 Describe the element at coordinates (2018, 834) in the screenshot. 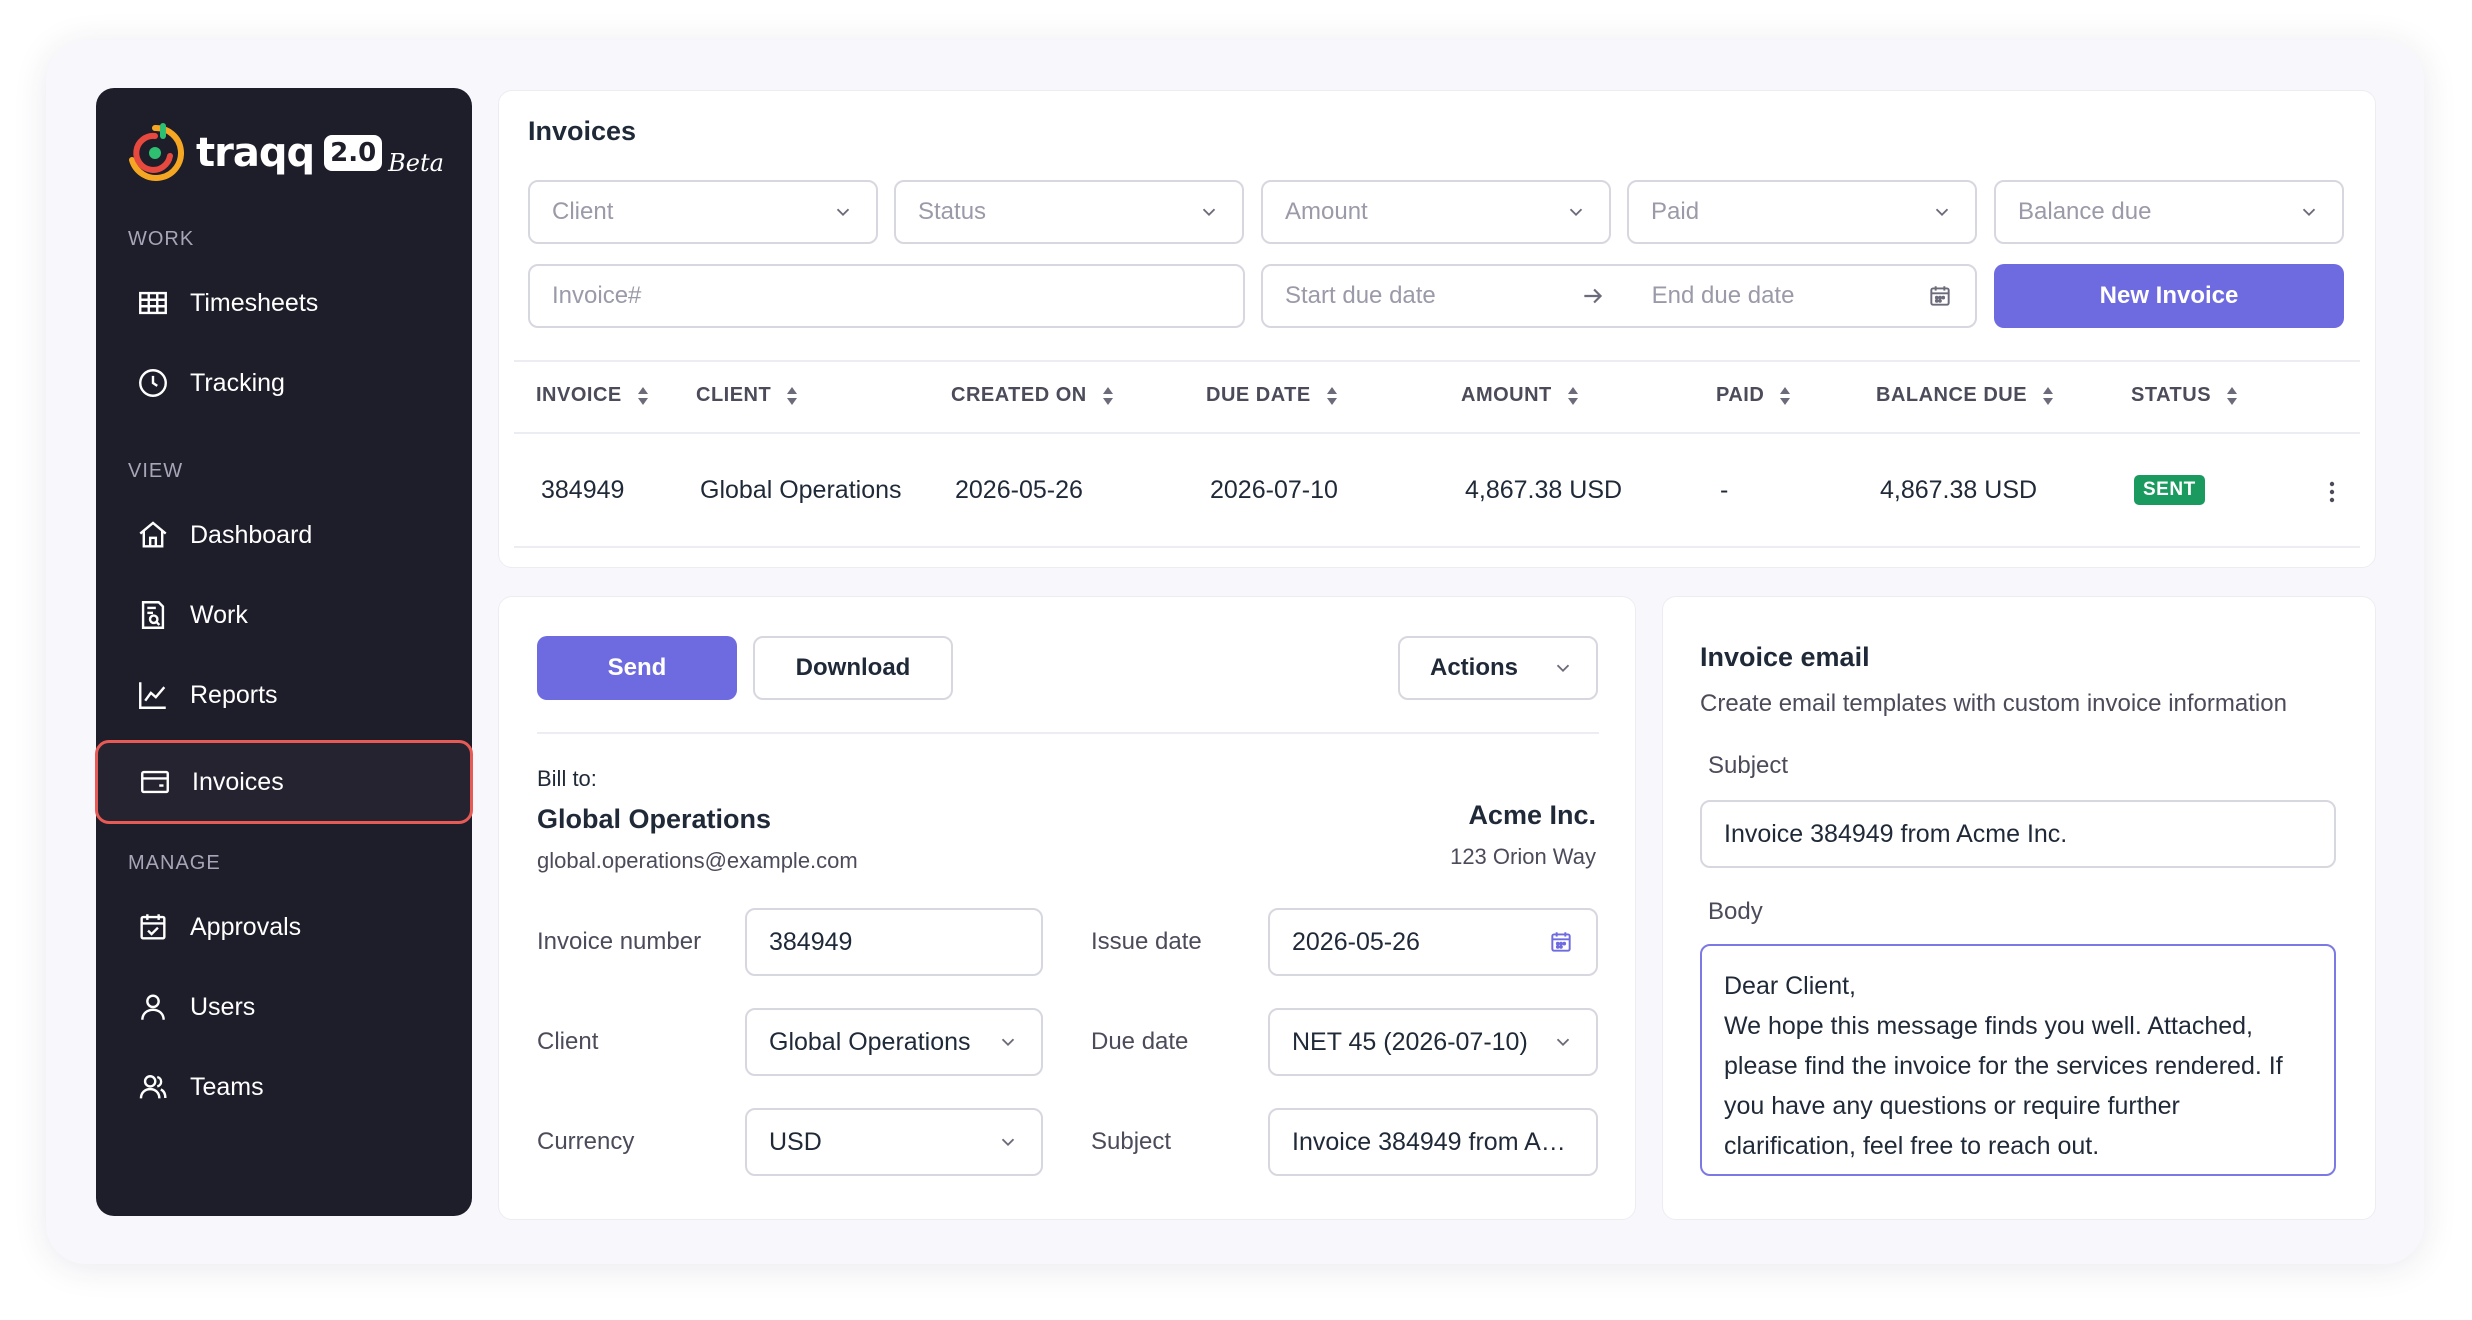

I see `email-subject-input: Invoice 384949 from Acme Inc.` at that location.